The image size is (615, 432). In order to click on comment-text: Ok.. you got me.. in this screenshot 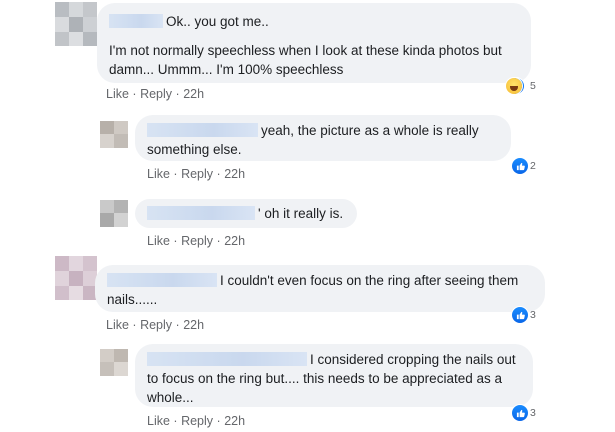, I will do `click(217, 21)`.